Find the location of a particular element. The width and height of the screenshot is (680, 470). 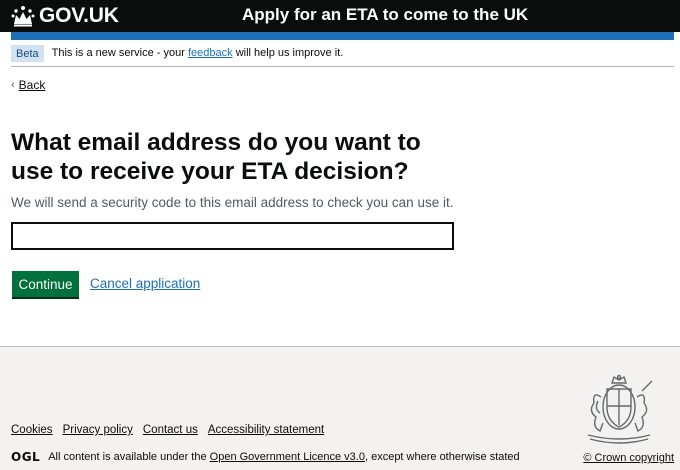

licence-link: Open Government Licence v3.0 is located at coordinates (287, 457).